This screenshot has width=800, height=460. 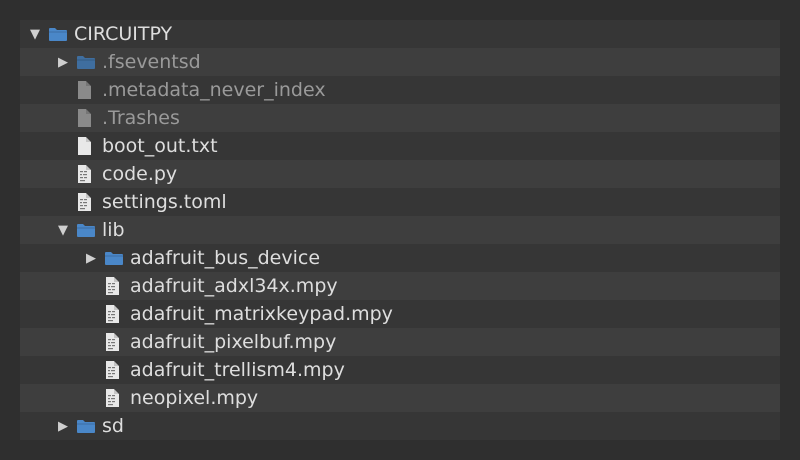 I want to click on tree-row: ▶ neopixel.mpy, so click(x=400, y=398).